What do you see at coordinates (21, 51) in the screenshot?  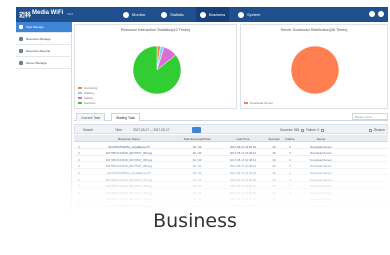 I see `recycle-icon` at bounding box center [21, 51].